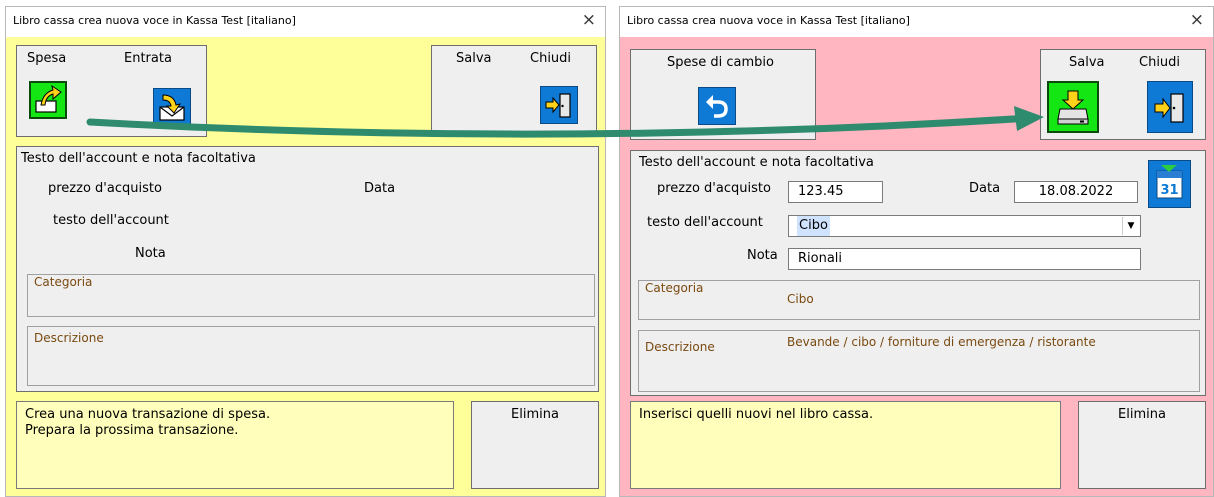 This screenshot has height=497, width=1214. What do you see at coordinates (813, 226) in the screenshot?
I see `account-select-value: Cibo` at bounding box center [813, 226].